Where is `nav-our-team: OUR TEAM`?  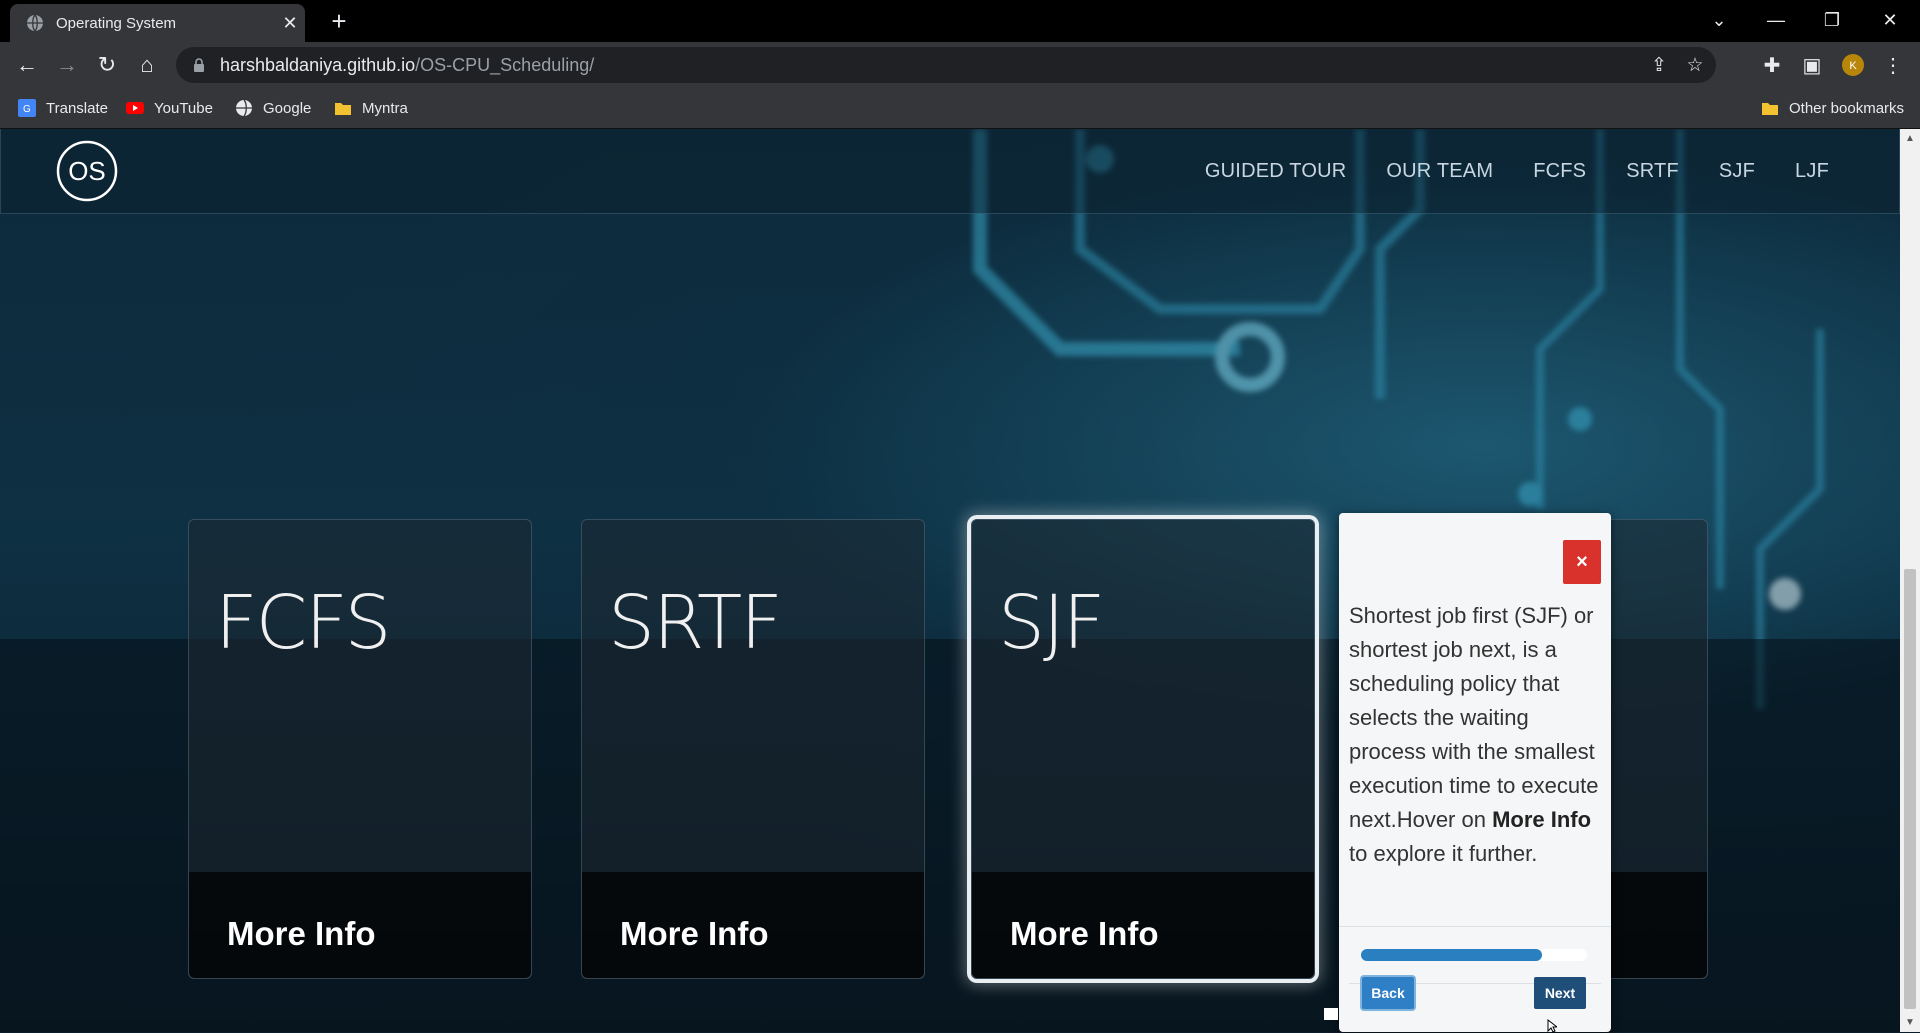 nav-our-team: OUR TEAM is located at coordinates (1439, 171).